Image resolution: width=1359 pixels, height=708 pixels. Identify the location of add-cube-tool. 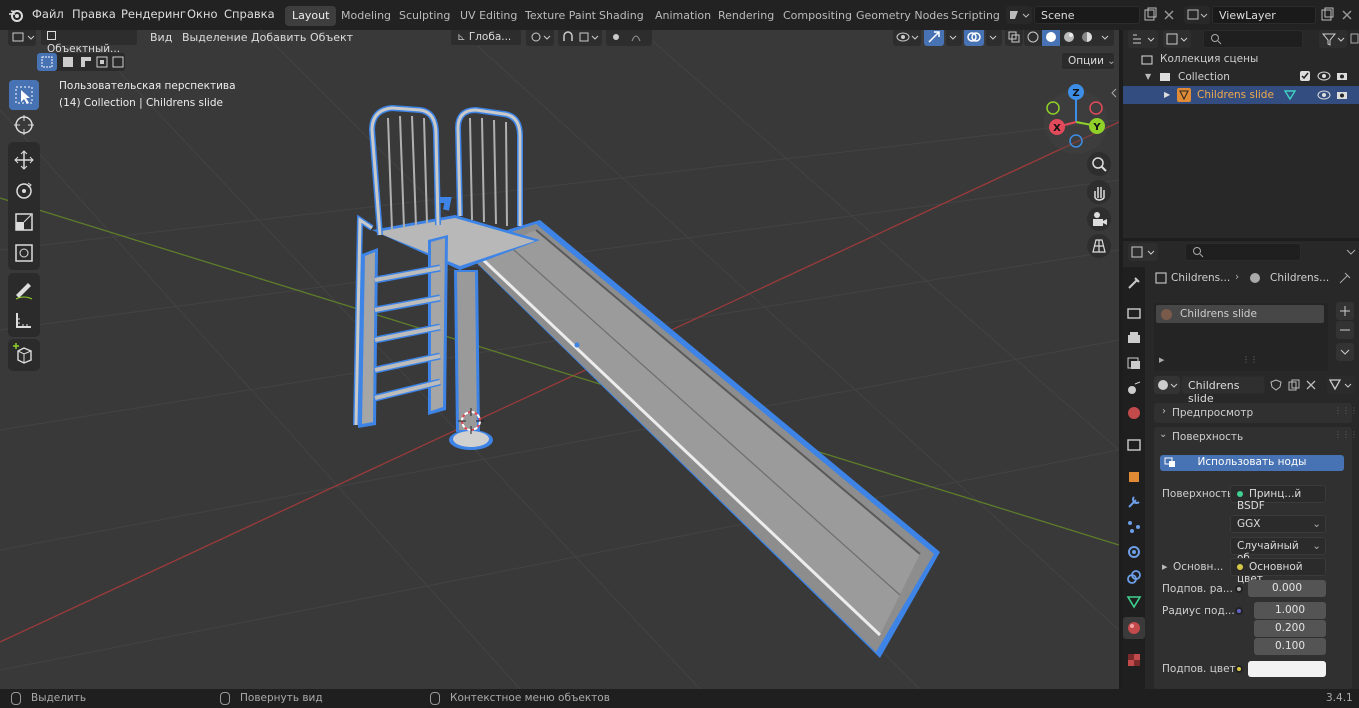
(24, 355).